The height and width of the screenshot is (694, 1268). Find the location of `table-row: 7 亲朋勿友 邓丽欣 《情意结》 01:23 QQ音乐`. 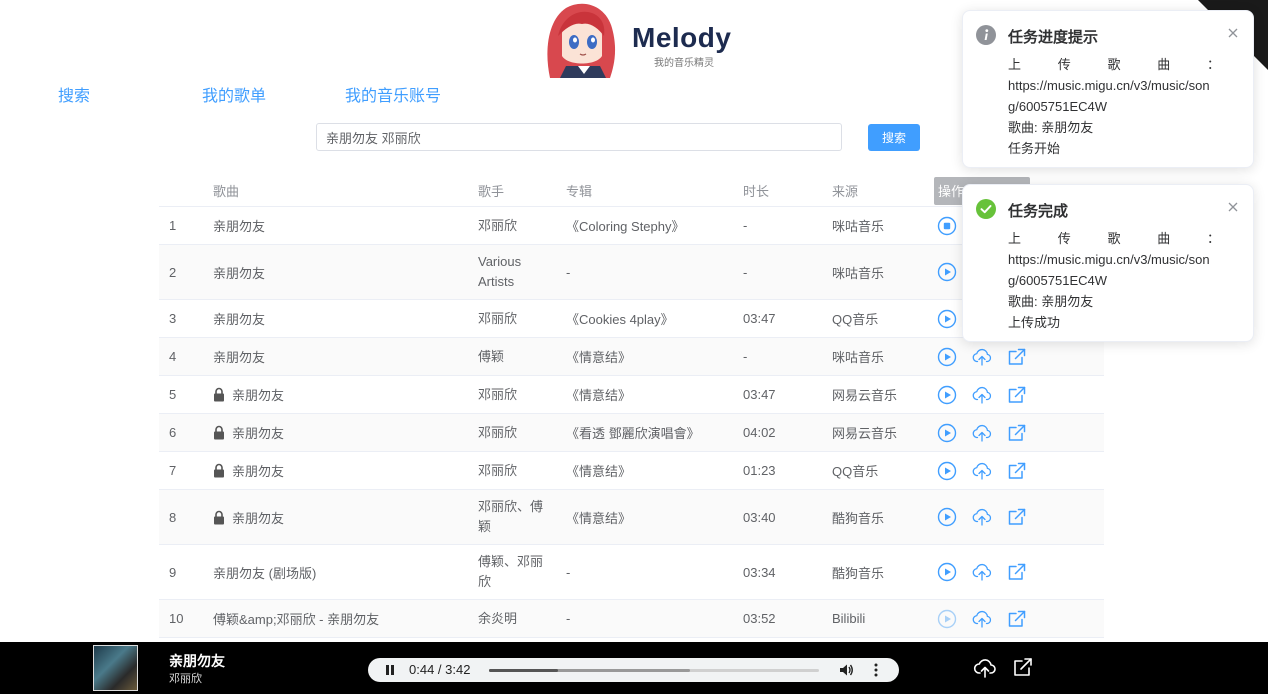

table-row: 7 亲朋勿友 邓丽欣 《情意结》 01:23 QQ音乐 is located at coordinates (631, 471).